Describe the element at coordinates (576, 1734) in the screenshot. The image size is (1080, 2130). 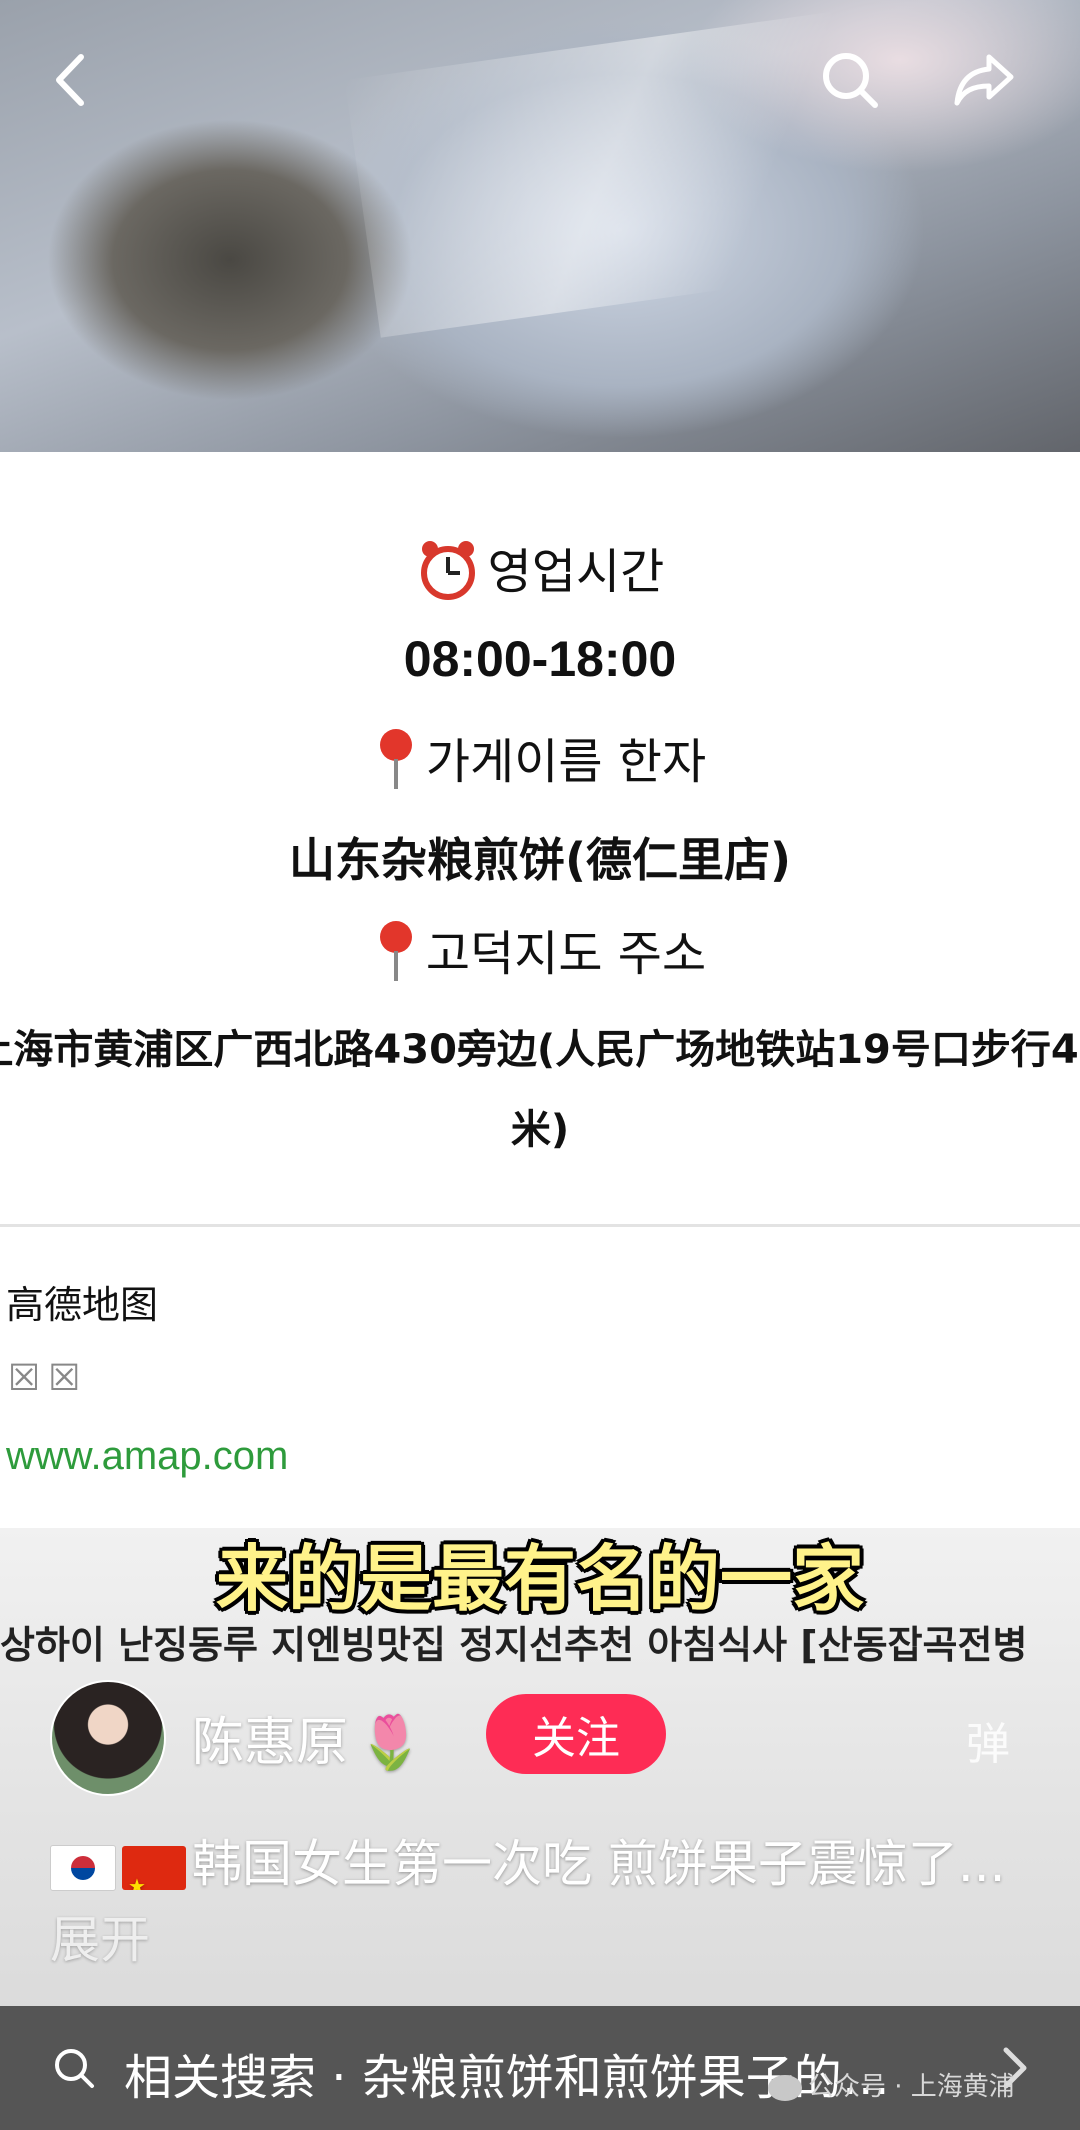
I see `follow-button: 关注` at that location.